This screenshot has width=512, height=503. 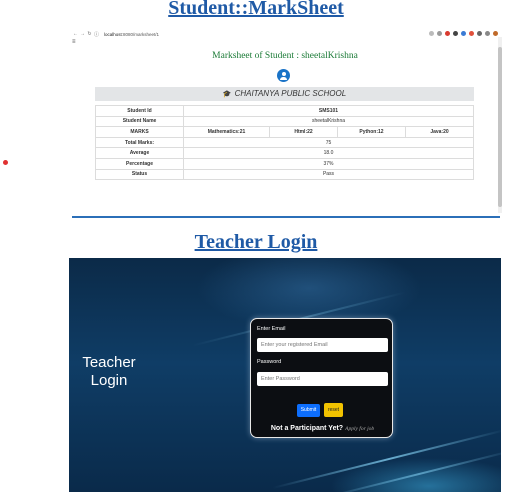 I want to click on row-label: Total Marks:, so click(x=139, y=142).